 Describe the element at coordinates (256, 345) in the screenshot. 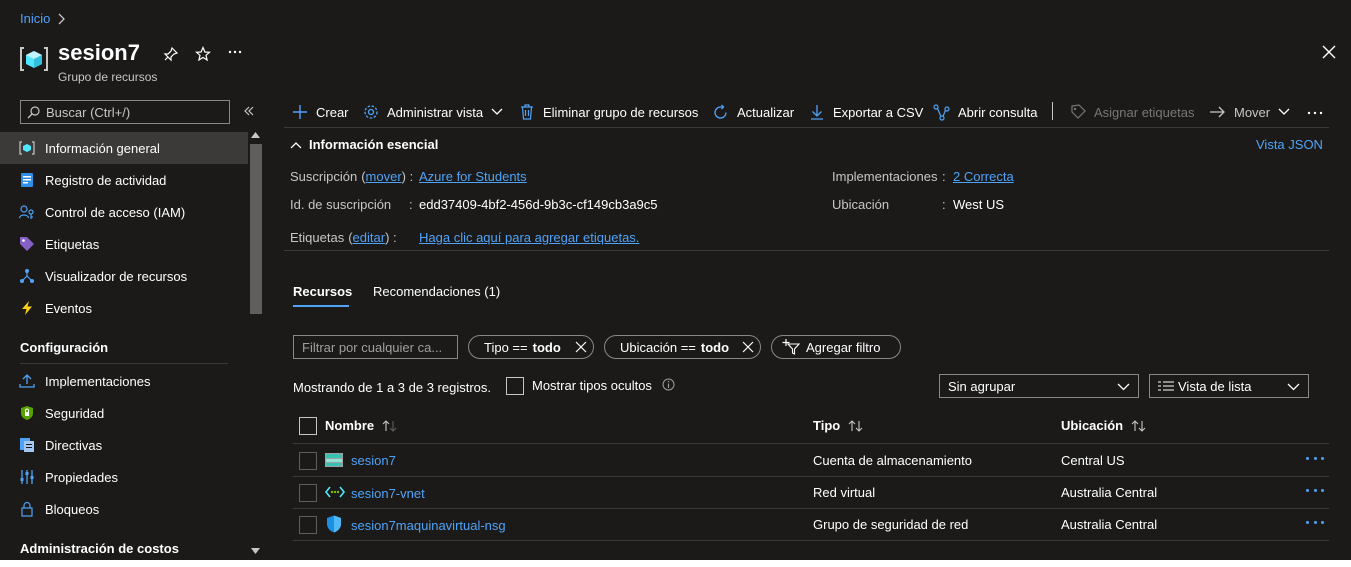

I see `sidebar-scrollbar` at that location.